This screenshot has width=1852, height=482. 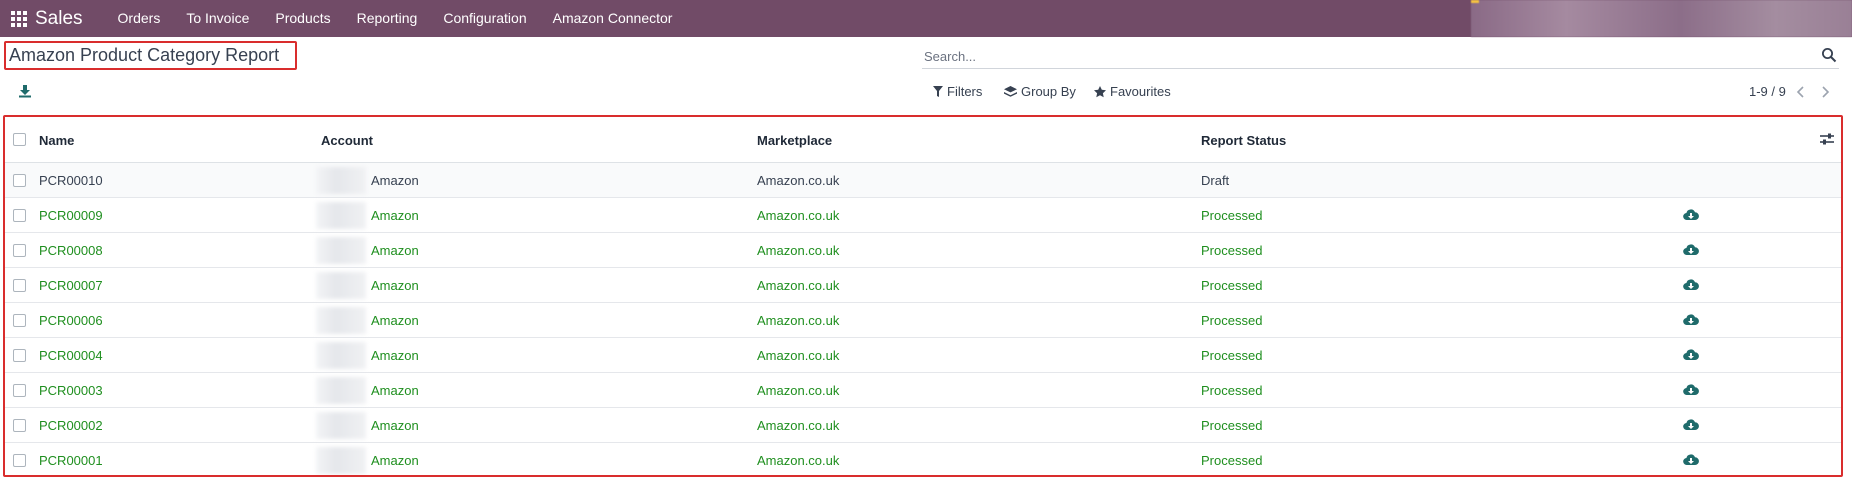 I want to click on favourites-label: Favourites, so click(x=1140, y=91).